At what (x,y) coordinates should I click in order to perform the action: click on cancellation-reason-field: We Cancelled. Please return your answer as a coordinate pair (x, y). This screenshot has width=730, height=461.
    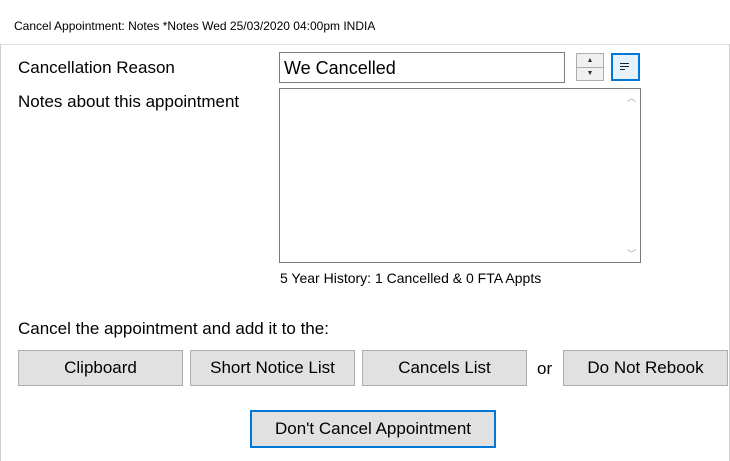
    Looking at the image, I should click on (422, 67).